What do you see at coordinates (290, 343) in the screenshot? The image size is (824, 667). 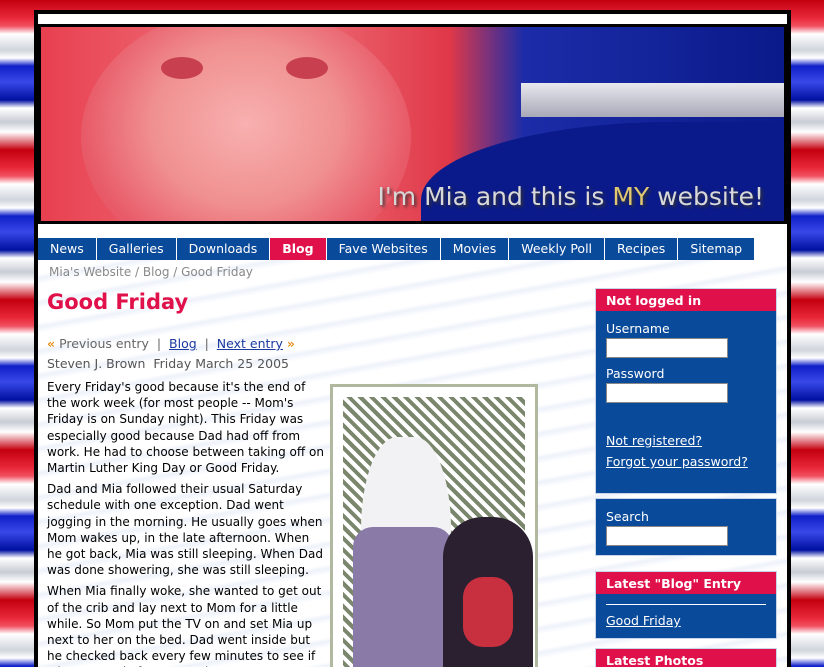 I see `next-arrow-icon: »` at bounding box center [290, 343].